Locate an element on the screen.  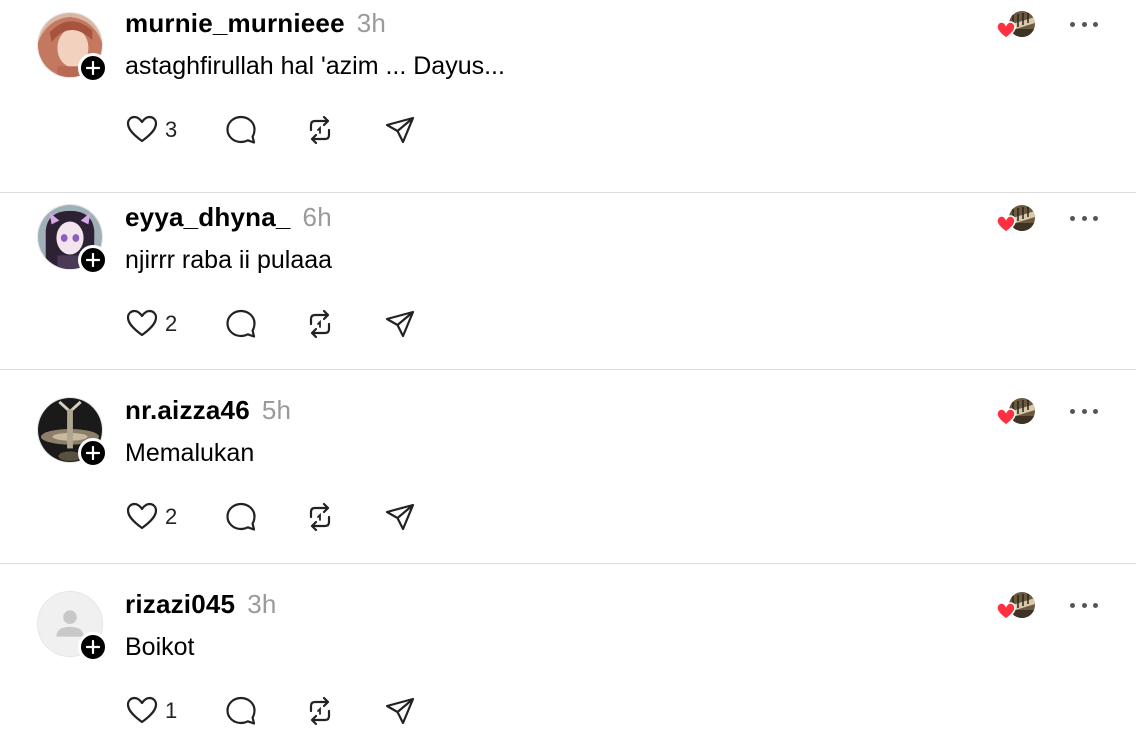
post-header: rizazi045 3h is located at coordinates (201, 604).